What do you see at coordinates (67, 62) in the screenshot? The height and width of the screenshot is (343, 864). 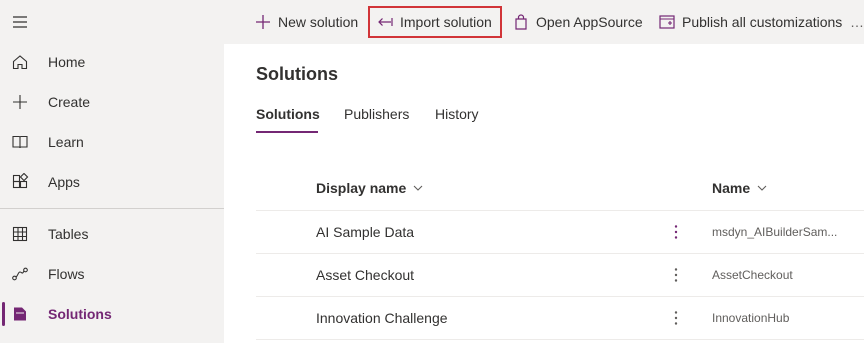 I see `nav-item-label: Home` at bounding box center [67, 62].